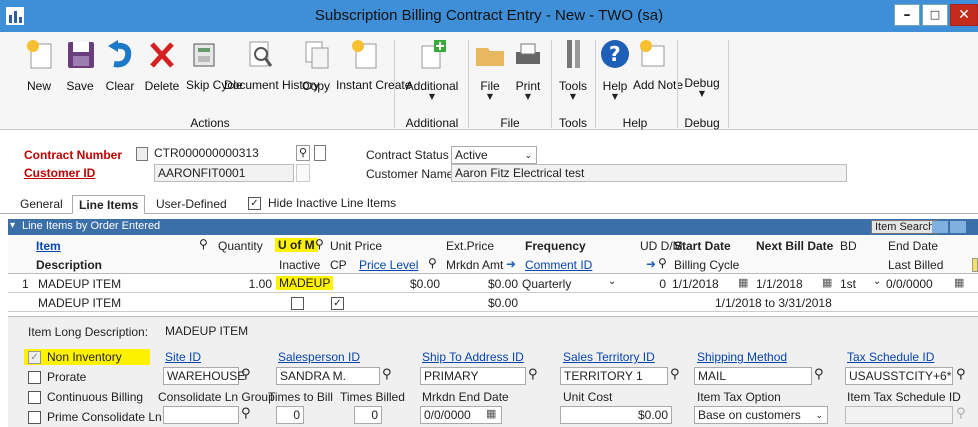 The image size is (978, 427). Describe the element at coordinates (216, 397) in the screenshot. I see `consolidate-label: Consolidate Ln Group` at that location.